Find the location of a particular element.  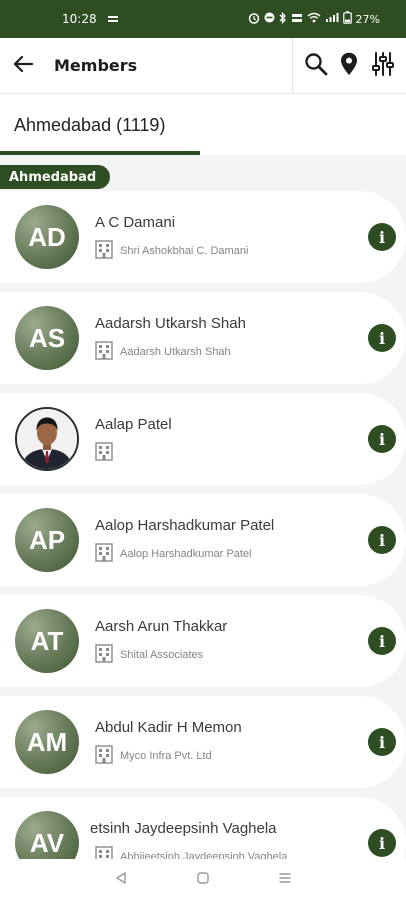

avatar-initials: AT is located at coordinates (47, 640).